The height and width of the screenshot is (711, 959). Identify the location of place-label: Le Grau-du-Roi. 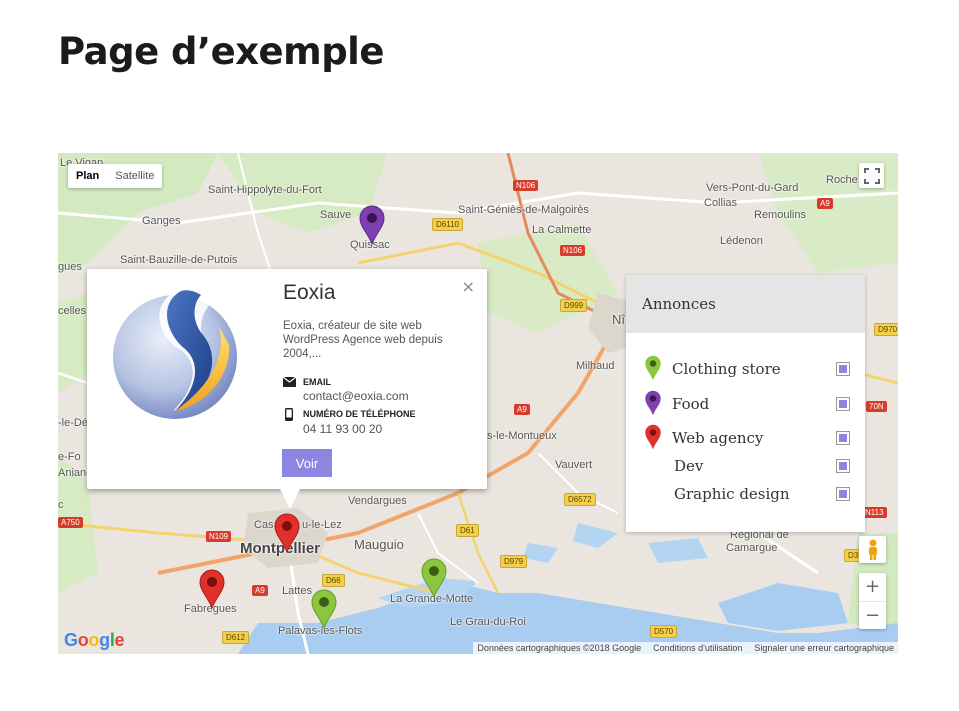
(488, 622).